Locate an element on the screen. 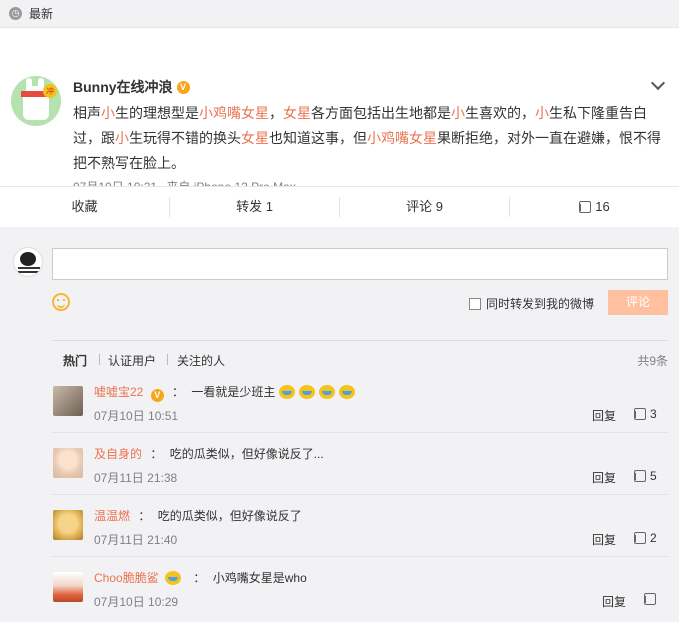 The image size is (679, 622). comment-like-button: 5 is located at coordinates (645, 476).